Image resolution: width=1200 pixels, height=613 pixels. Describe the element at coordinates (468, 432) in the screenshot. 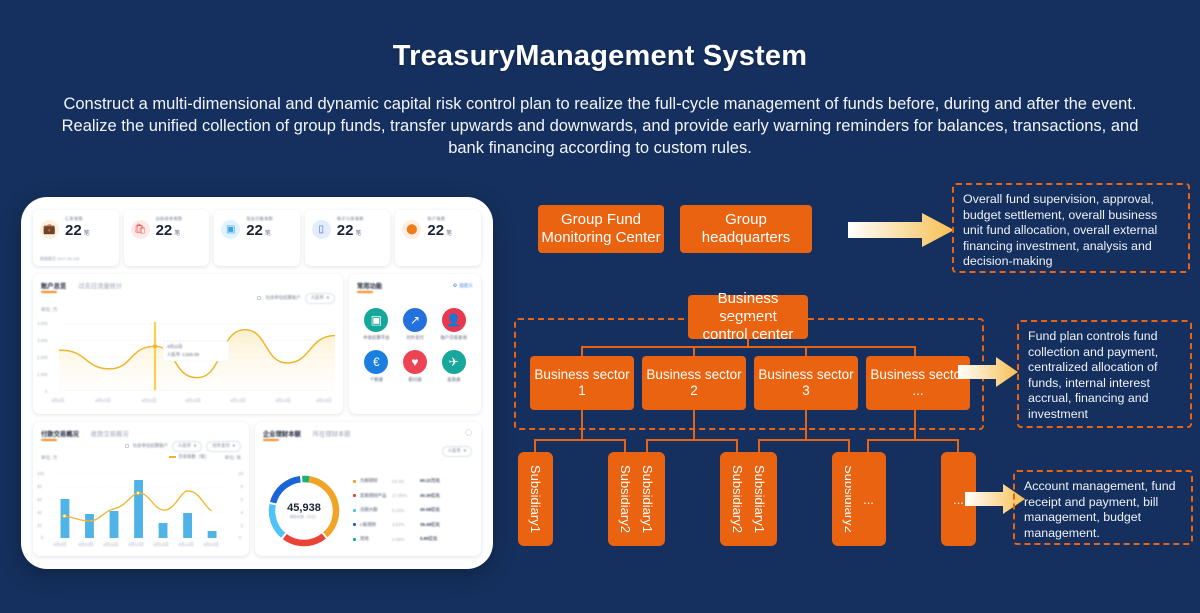

I see `refresh-icon: ◯` at that location.